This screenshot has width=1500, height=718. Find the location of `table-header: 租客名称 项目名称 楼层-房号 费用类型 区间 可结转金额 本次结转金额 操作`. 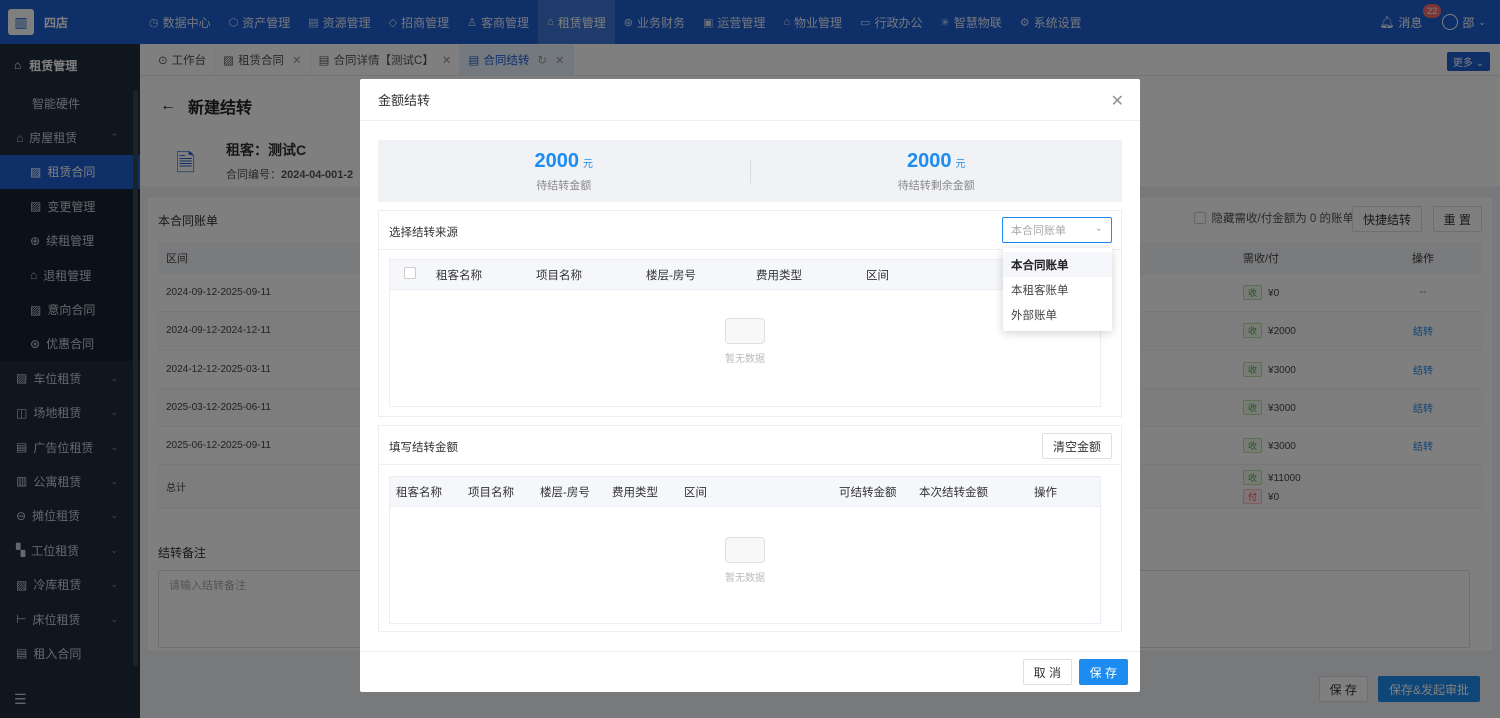

table-header: 租客名称 项目名称 楼层-房号 费用类型 区间 可结转金额 本次结转金额 操作 is located at coordinates (745, 492).